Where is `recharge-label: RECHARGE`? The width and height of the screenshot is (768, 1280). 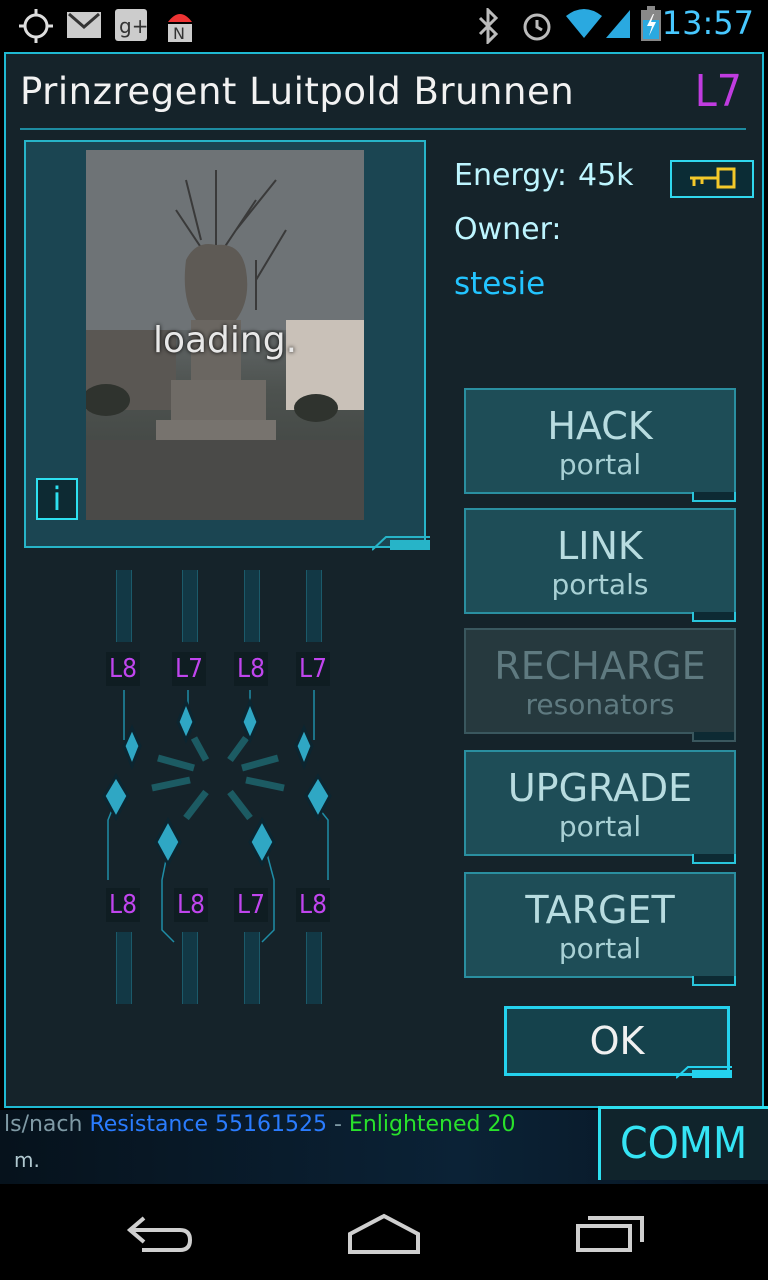
recharge-label: RECHARGE is located at coordinates (600, 666).